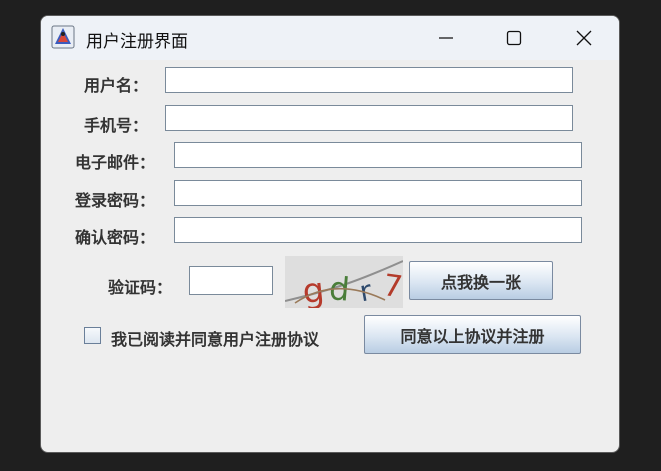  I want to click on maximize-icon, so click(514, 38).